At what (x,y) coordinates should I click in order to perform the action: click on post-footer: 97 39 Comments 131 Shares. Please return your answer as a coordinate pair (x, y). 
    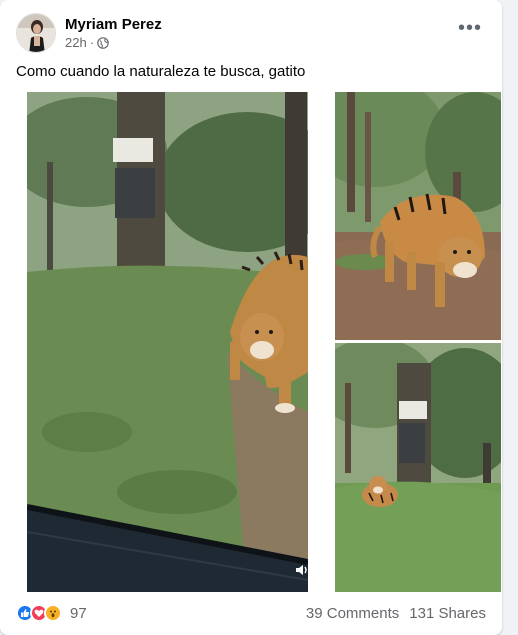
    Looking at the image, I should click on (251, 613).